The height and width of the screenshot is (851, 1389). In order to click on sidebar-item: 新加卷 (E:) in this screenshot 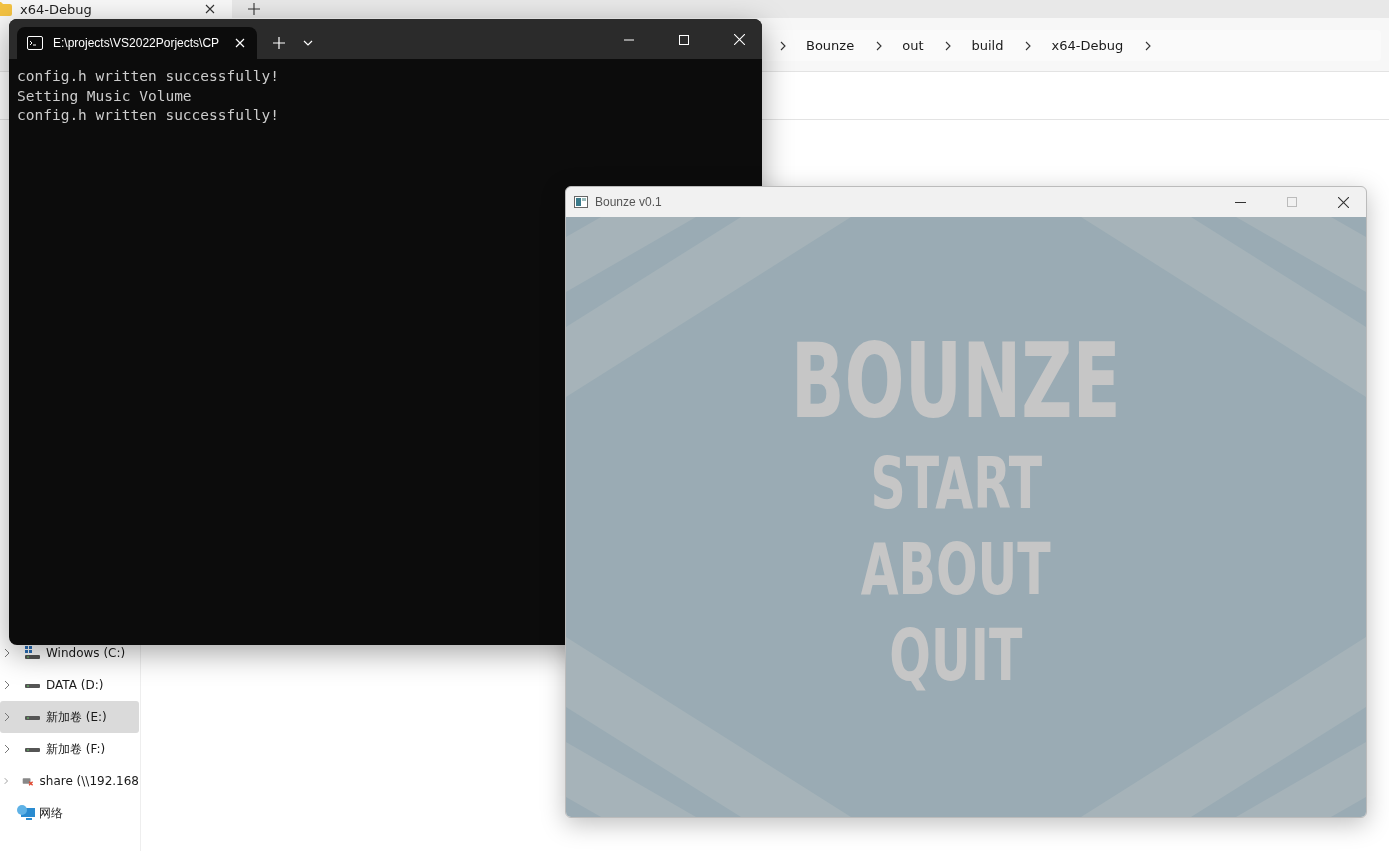, I will do `click(69, 717)`.